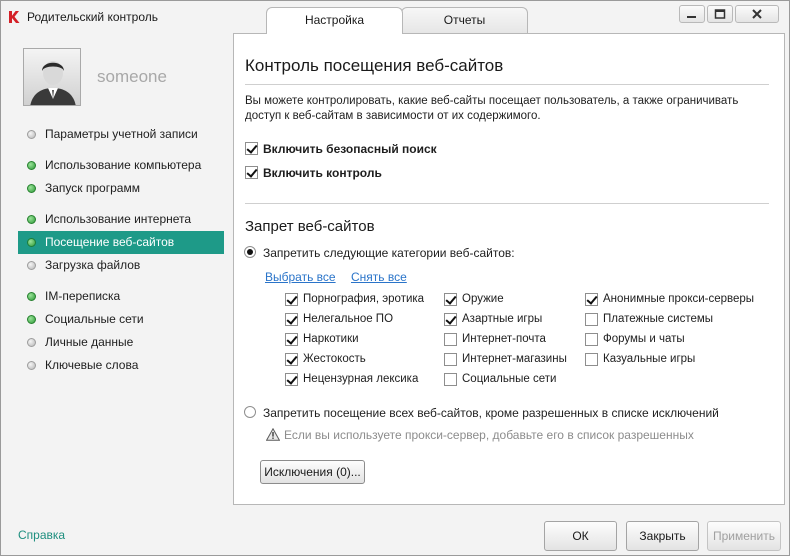  Describe the element at coordinates (291, 319) in the screenshot. I see `category-checkbox-illegal-software` at that location.